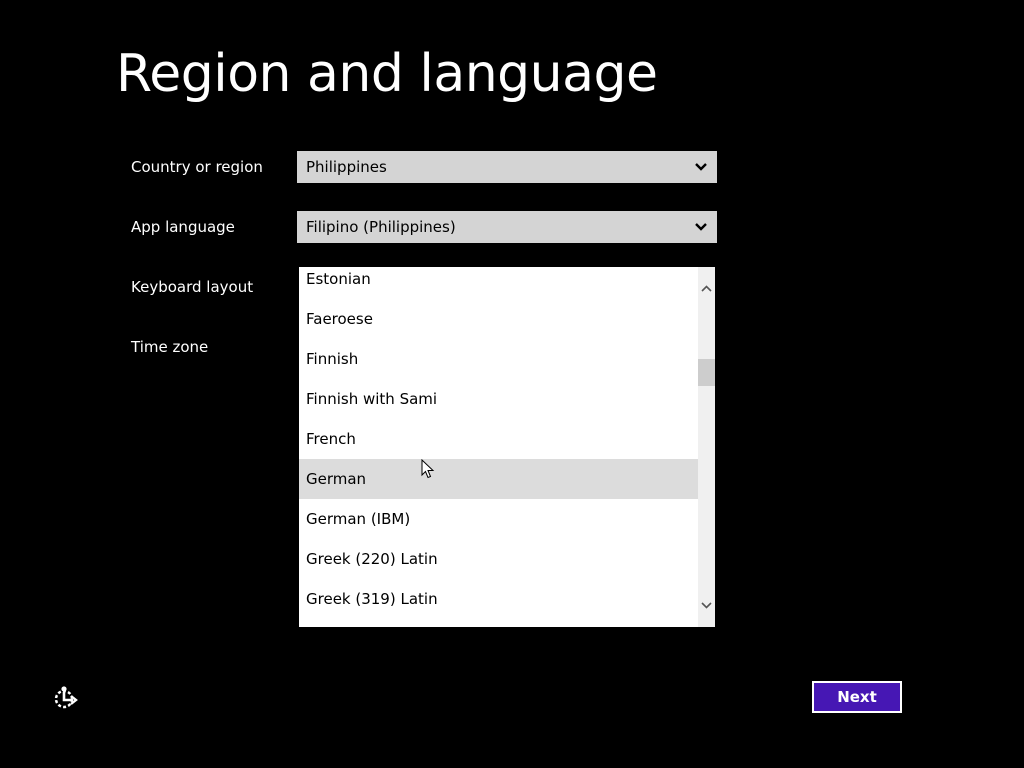  I want to click on time-zone-label: Time zone, so click(170, 347).